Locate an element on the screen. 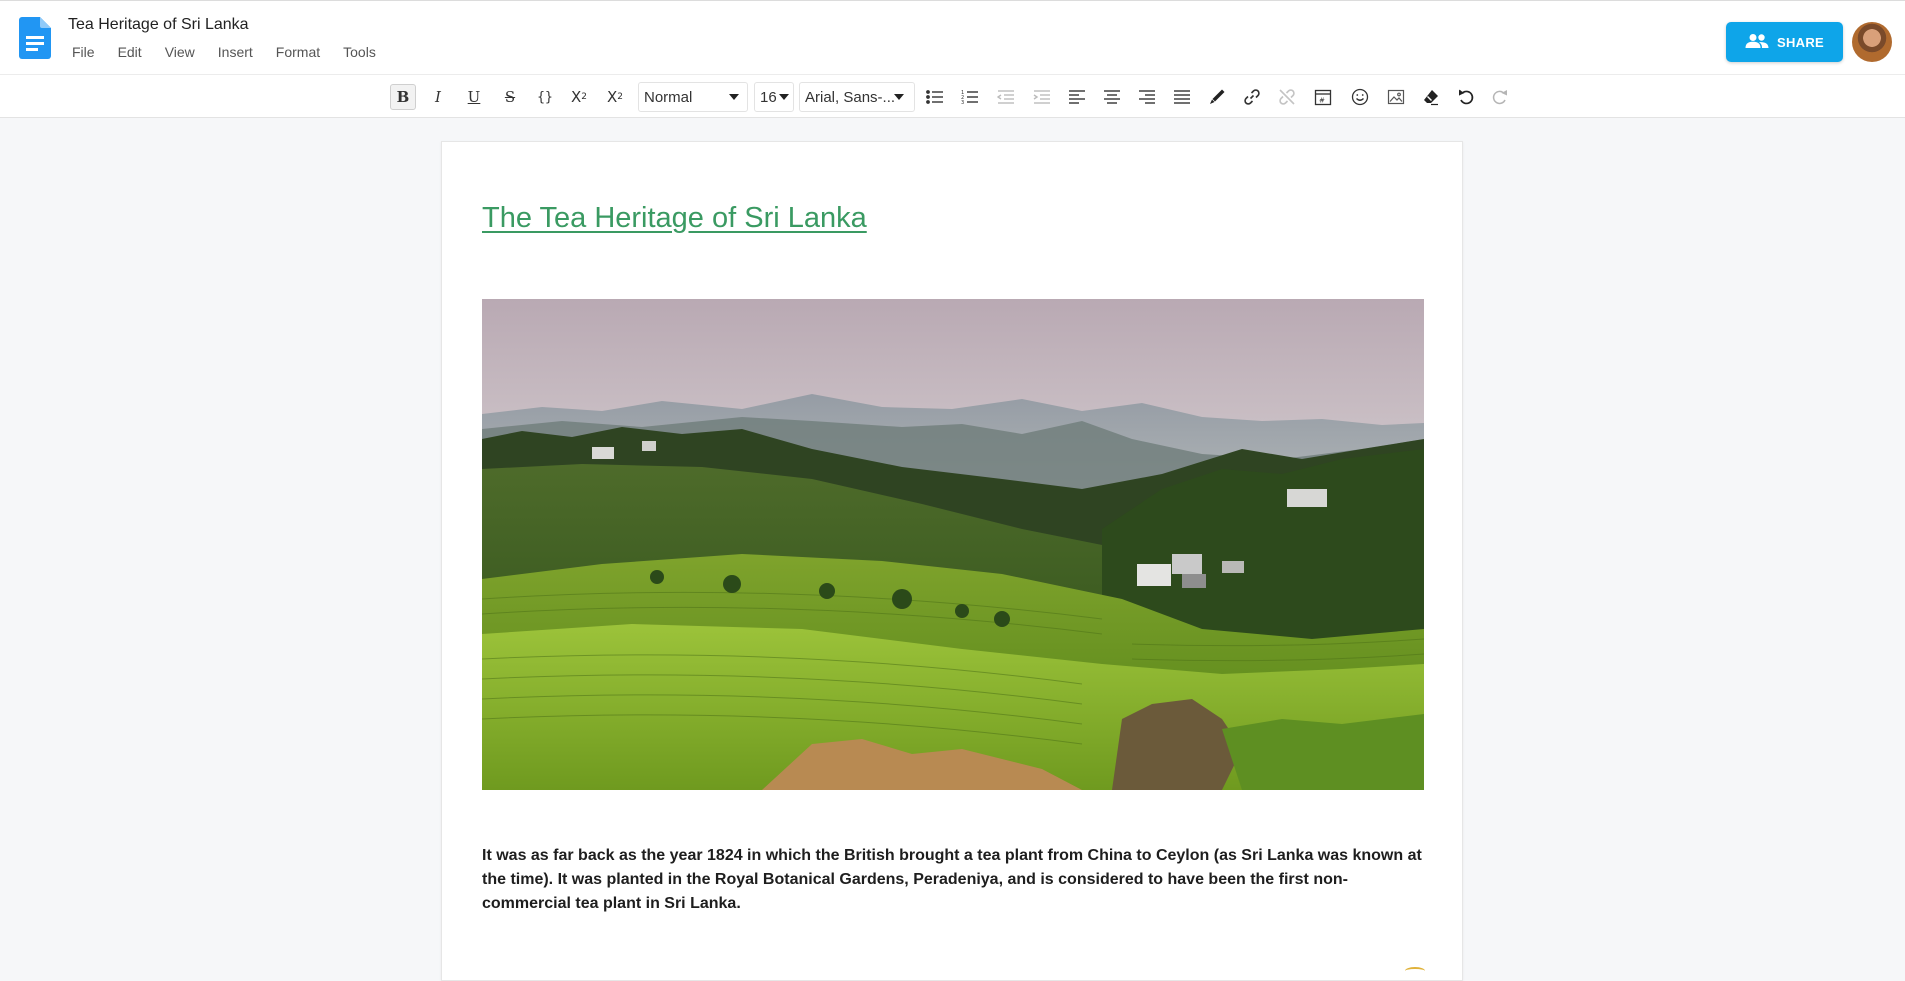  increase-indent-icon is located at coordinates (1042, 97).